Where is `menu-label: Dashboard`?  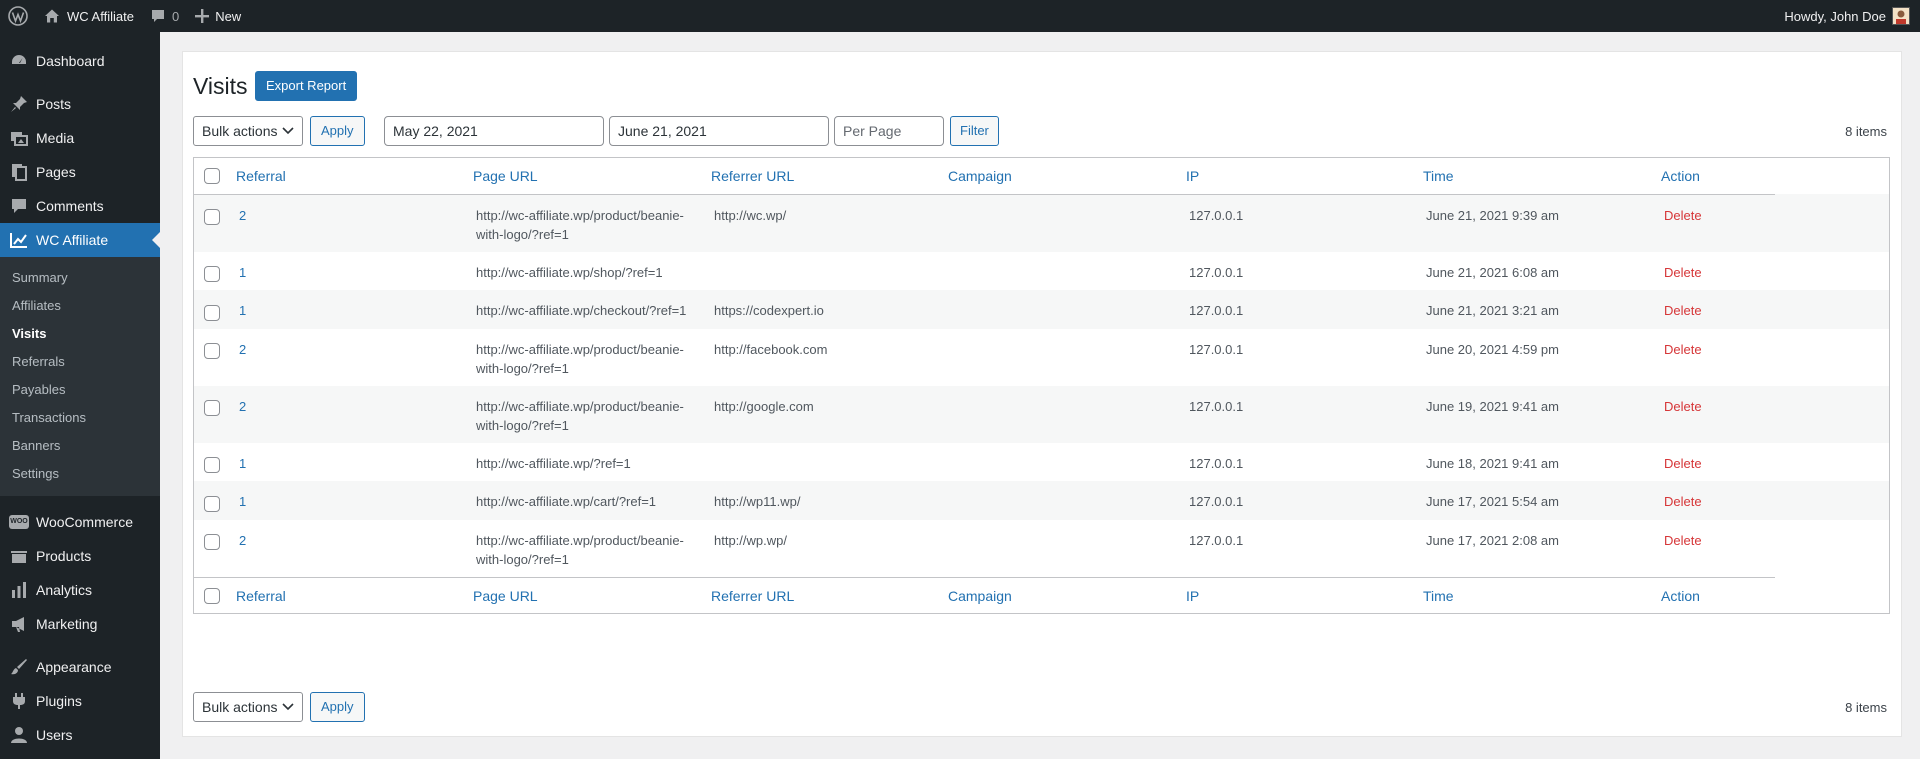 menu-label: Dashboard is located at coordinates (70, 61).